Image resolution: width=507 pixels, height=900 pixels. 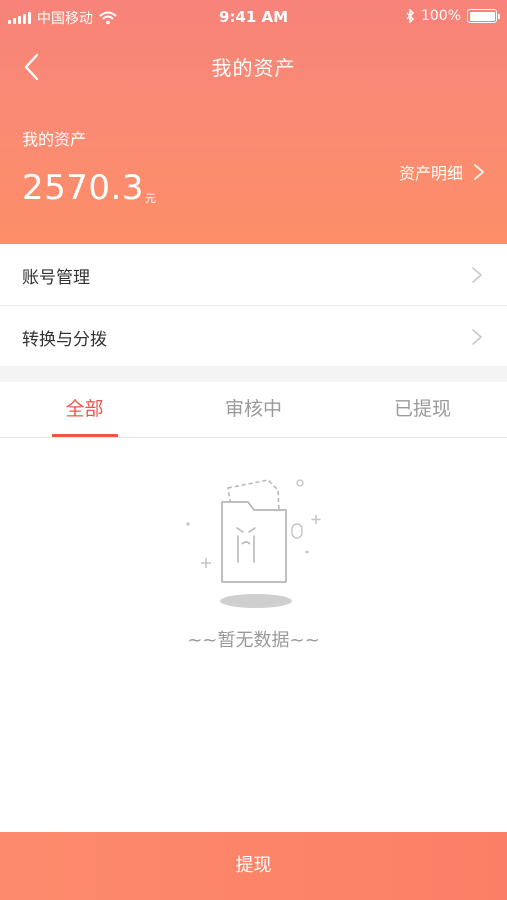 What do you see at coordinates (410, 16) in the screenshot?
I see `bluetooth-icon` at bounding box center [410, 16].